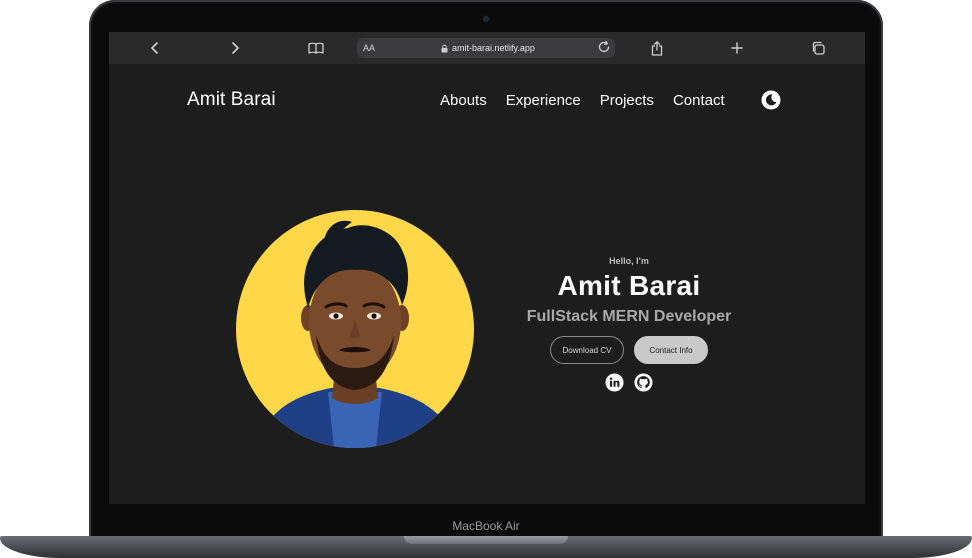 This screenshot has width=972, height=558. What do you see at coordinates (614, 382) in the screenshot?
I see `linkedin-icon` at bounding box center [614, 382].